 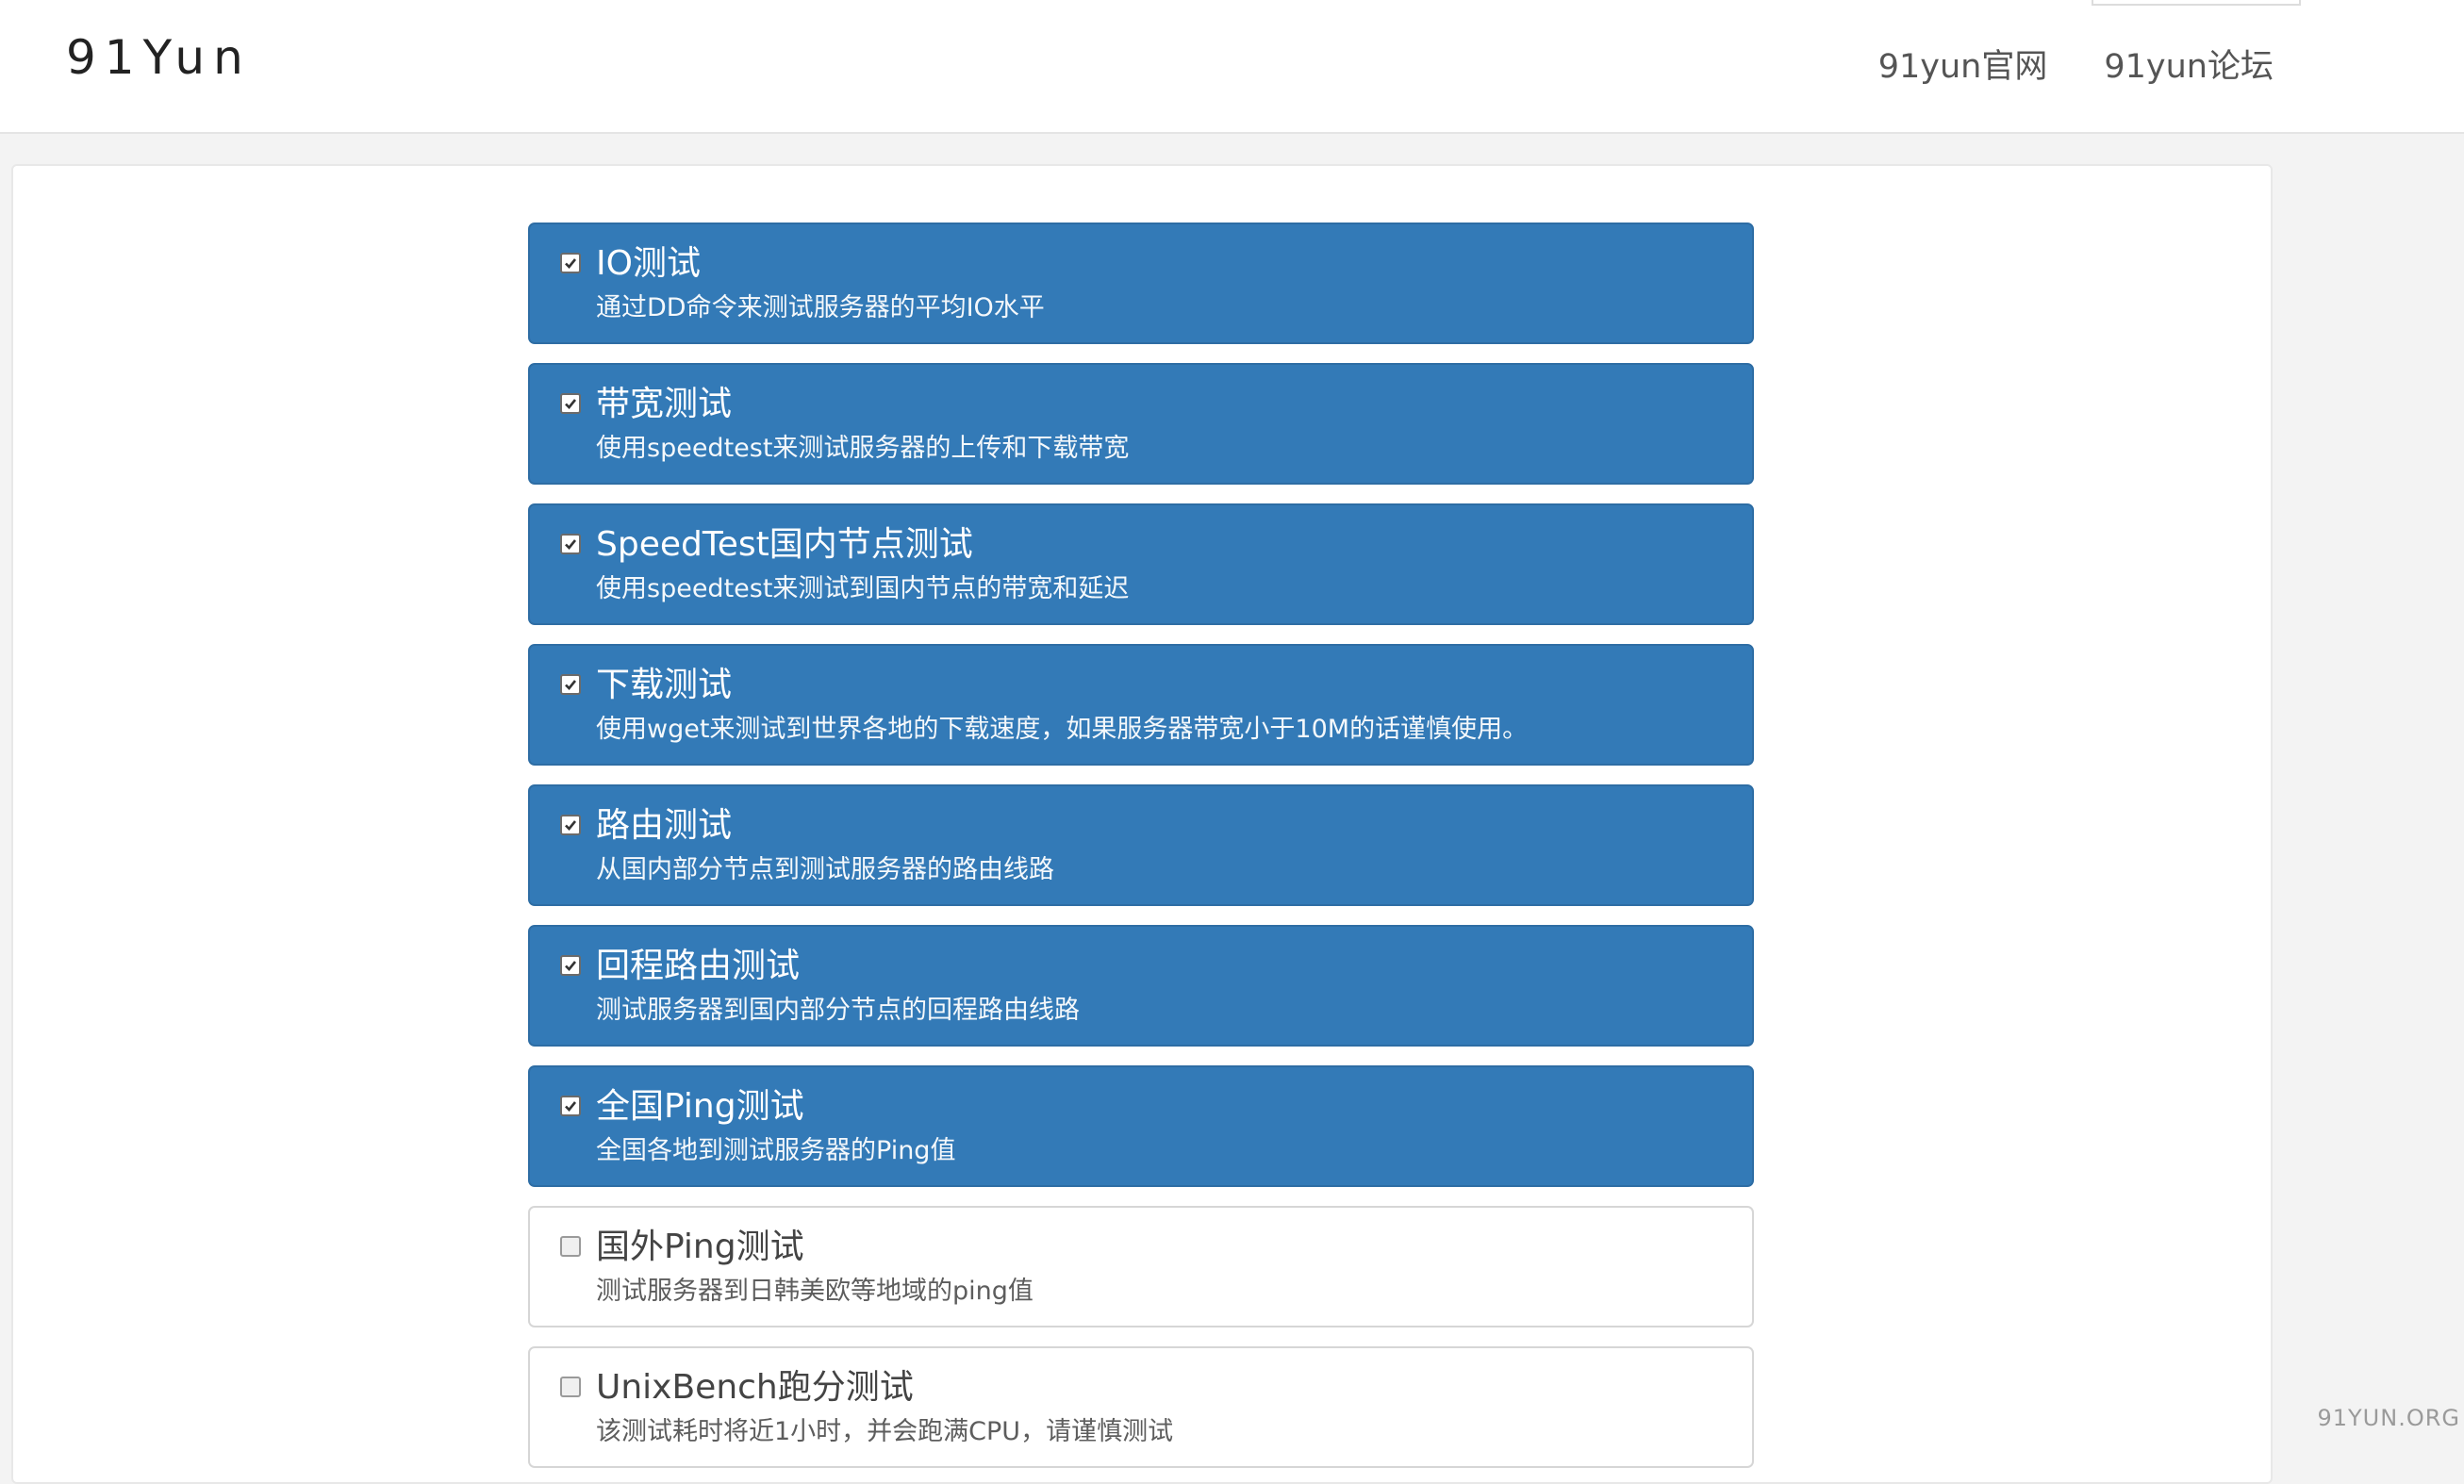 What do you see at coordinates (664, 404) in the screenshot?
I see `test-option-title: 带宽测试` at bounding box center [664, 404].